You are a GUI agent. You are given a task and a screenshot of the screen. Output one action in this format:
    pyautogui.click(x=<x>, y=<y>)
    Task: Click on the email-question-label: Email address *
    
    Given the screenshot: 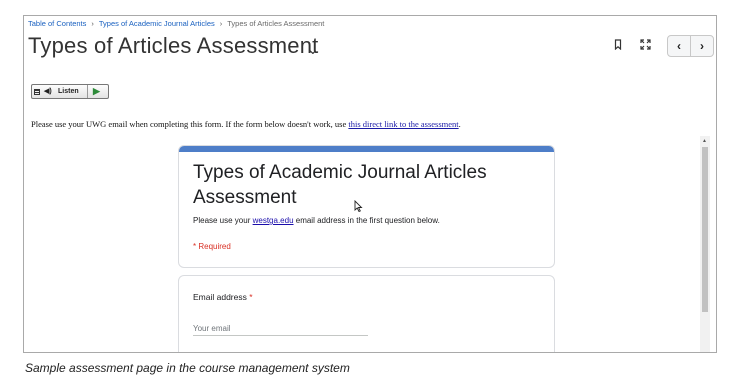 What is the action you would take?
    pyautogui.click(x=223, y=297)
    